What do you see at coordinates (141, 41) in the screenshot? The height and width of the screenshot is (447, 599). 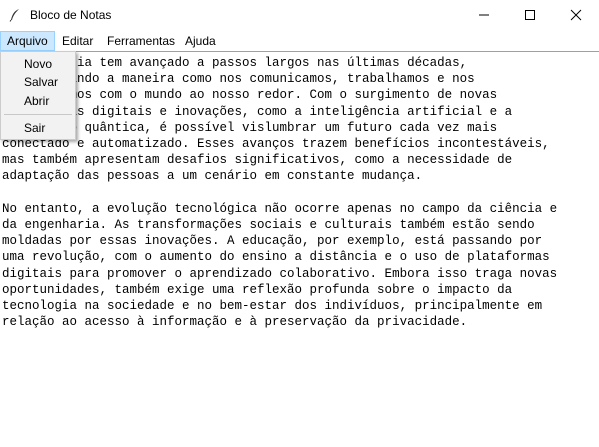 I see `menu-ferramentas: Ferramentas` at bounding box center [141, 41].